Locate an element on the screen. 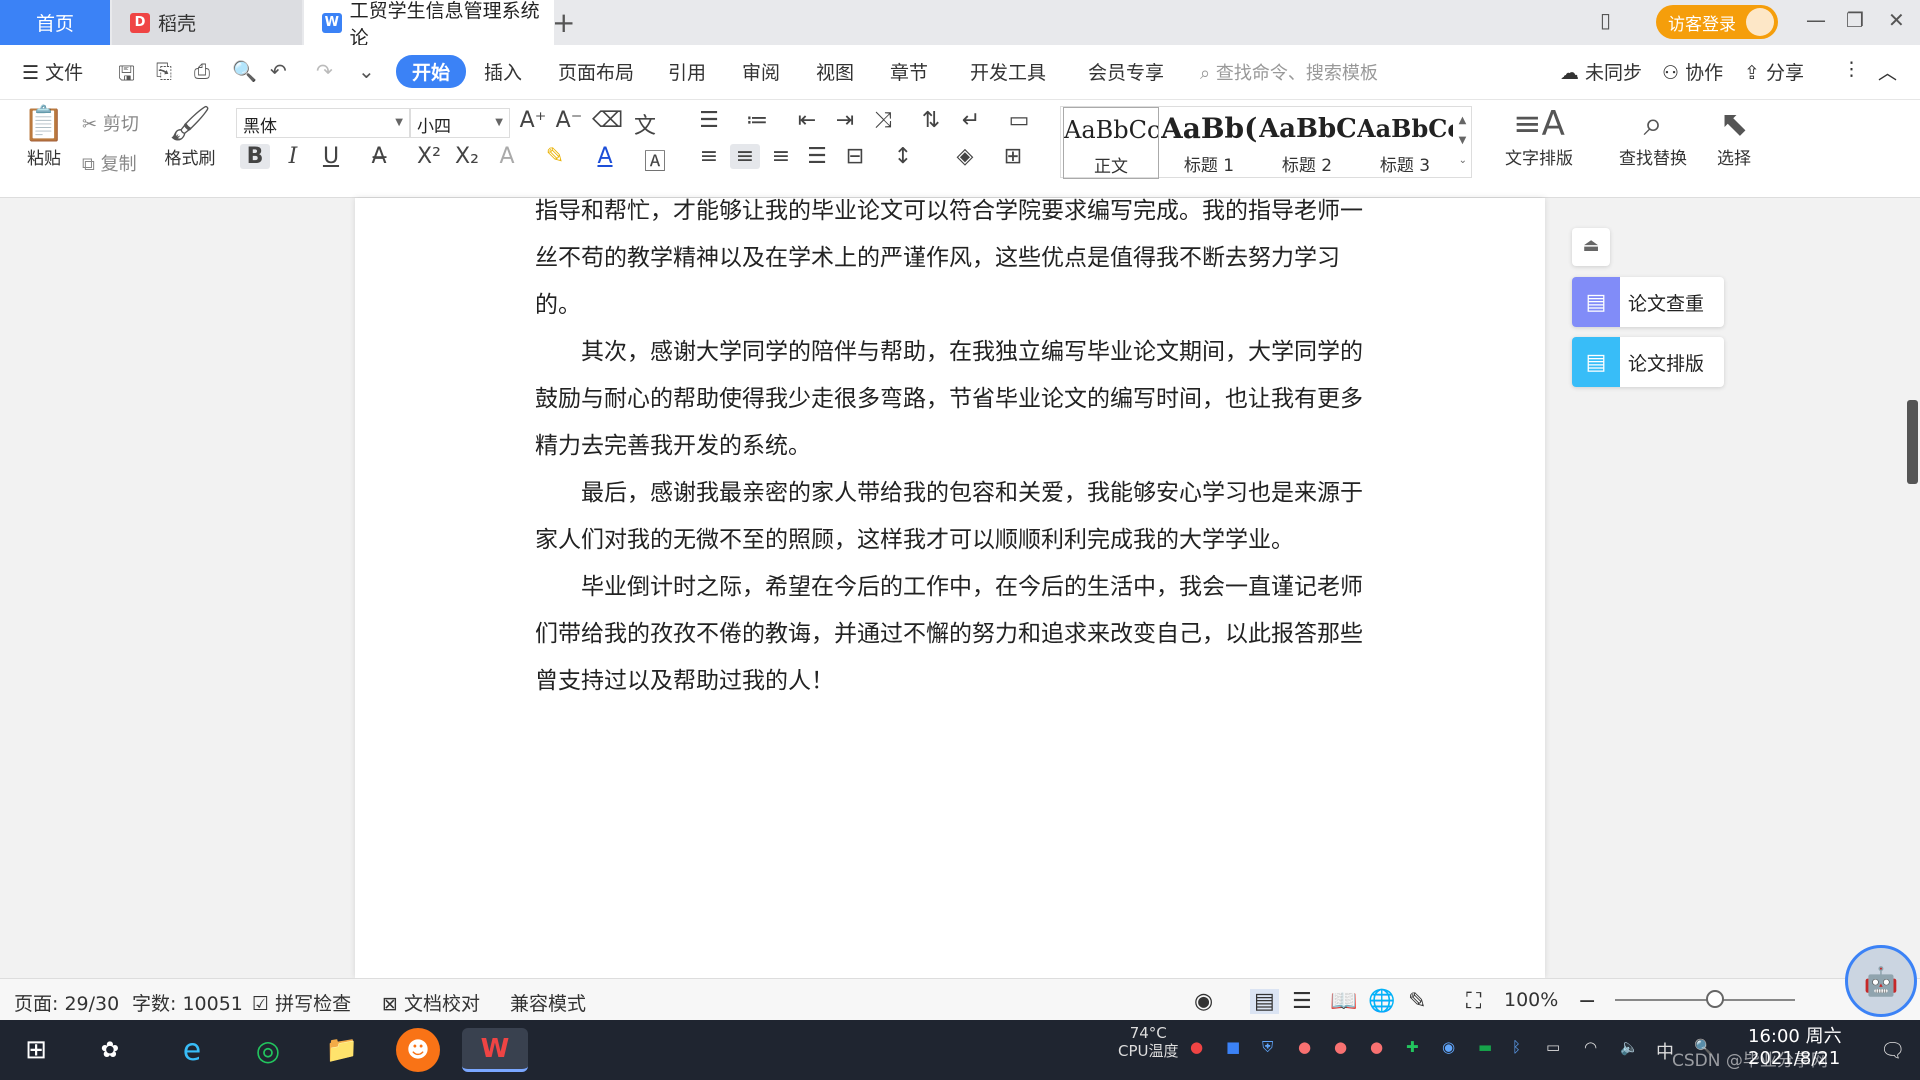 The height and width of the screenshot is (1080, 1920). tray-plus-icon: ✚ is located at coordinates (1412, 1047).